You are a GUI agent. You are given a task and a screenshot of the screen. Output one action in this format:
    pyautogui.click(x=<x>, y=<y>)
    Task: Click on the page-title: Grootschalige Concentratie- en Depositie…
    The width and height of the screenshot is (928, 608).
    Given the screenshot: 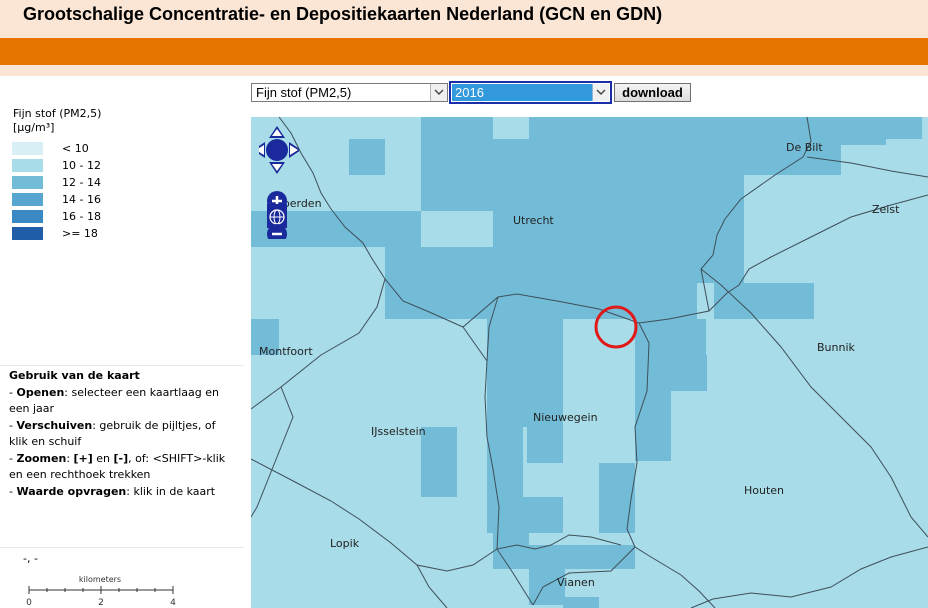 What is the action you would take?
    pyautogui.click(x=343, y=14)
    